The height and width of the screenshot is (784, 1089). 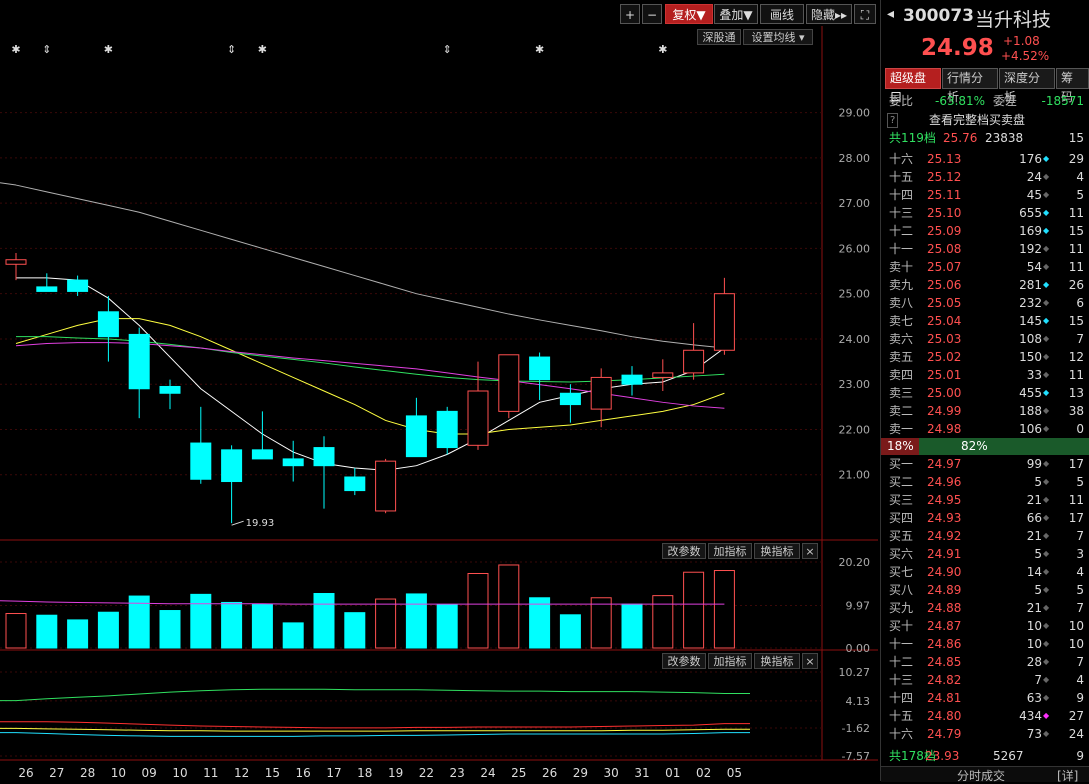 What do you see at coordinates (985, 303) in the screenshot?
I see `sell-level-row: 卖八 25.05 232 6 ◆` at bounding box center [985, 303].